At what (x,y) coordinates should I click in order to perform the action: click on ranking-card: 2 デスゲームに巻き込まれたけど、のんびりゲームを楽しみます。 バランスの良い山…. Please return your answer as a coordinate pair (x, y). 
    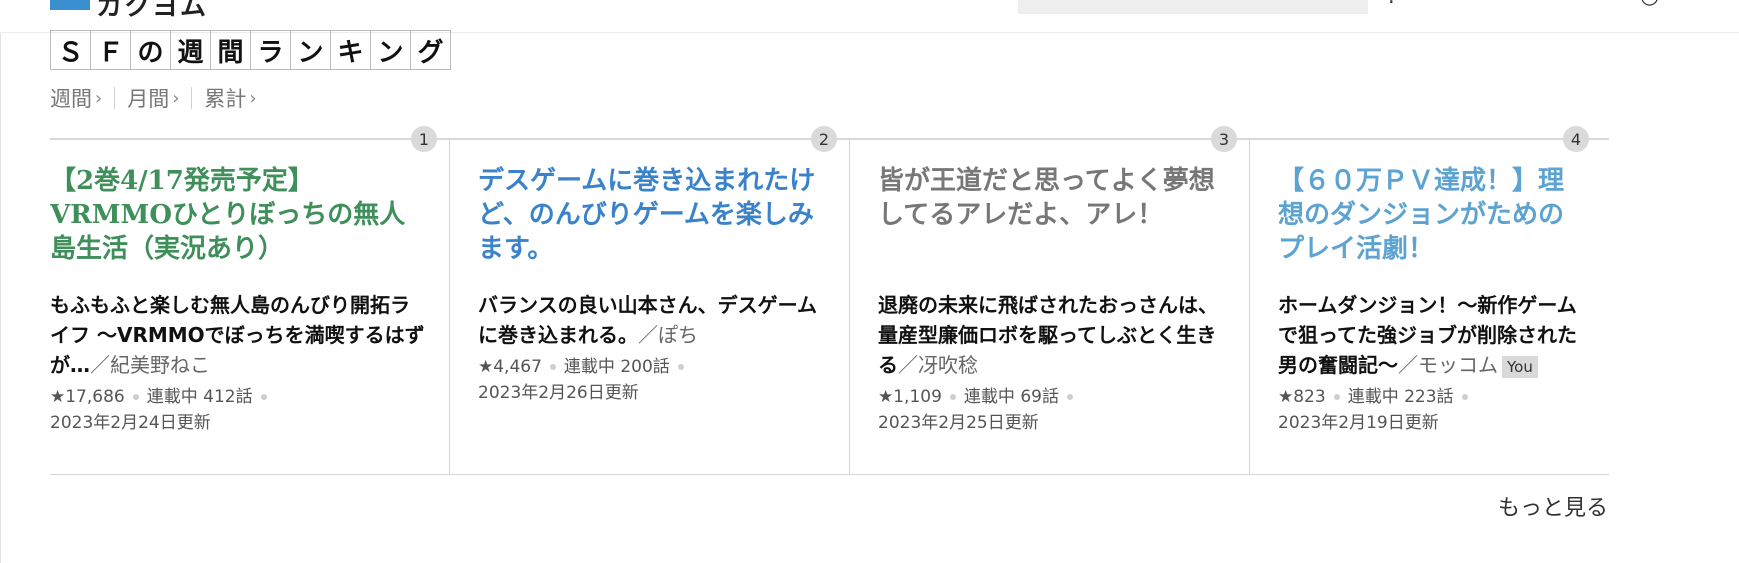
    Looking at the image, I should click on (650, 300).